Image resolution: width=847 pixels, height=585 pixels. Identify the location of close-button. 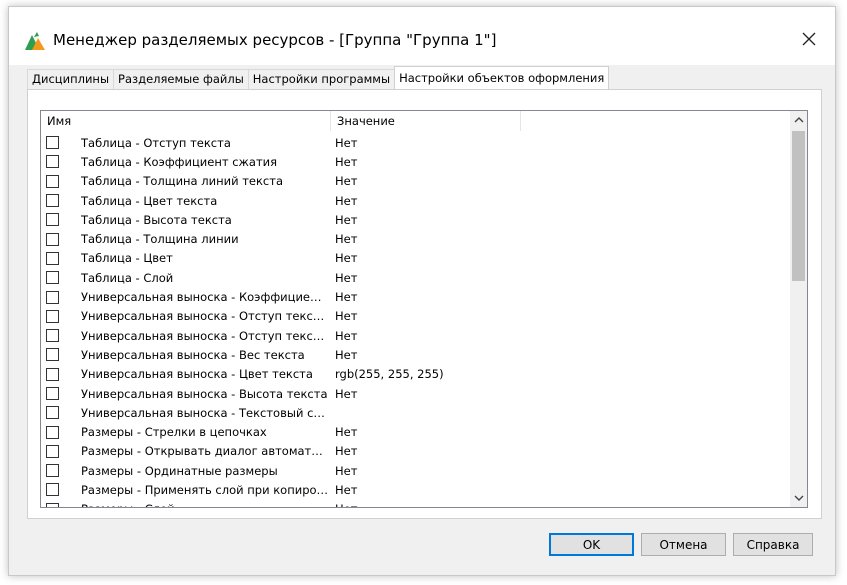
(809, 39).